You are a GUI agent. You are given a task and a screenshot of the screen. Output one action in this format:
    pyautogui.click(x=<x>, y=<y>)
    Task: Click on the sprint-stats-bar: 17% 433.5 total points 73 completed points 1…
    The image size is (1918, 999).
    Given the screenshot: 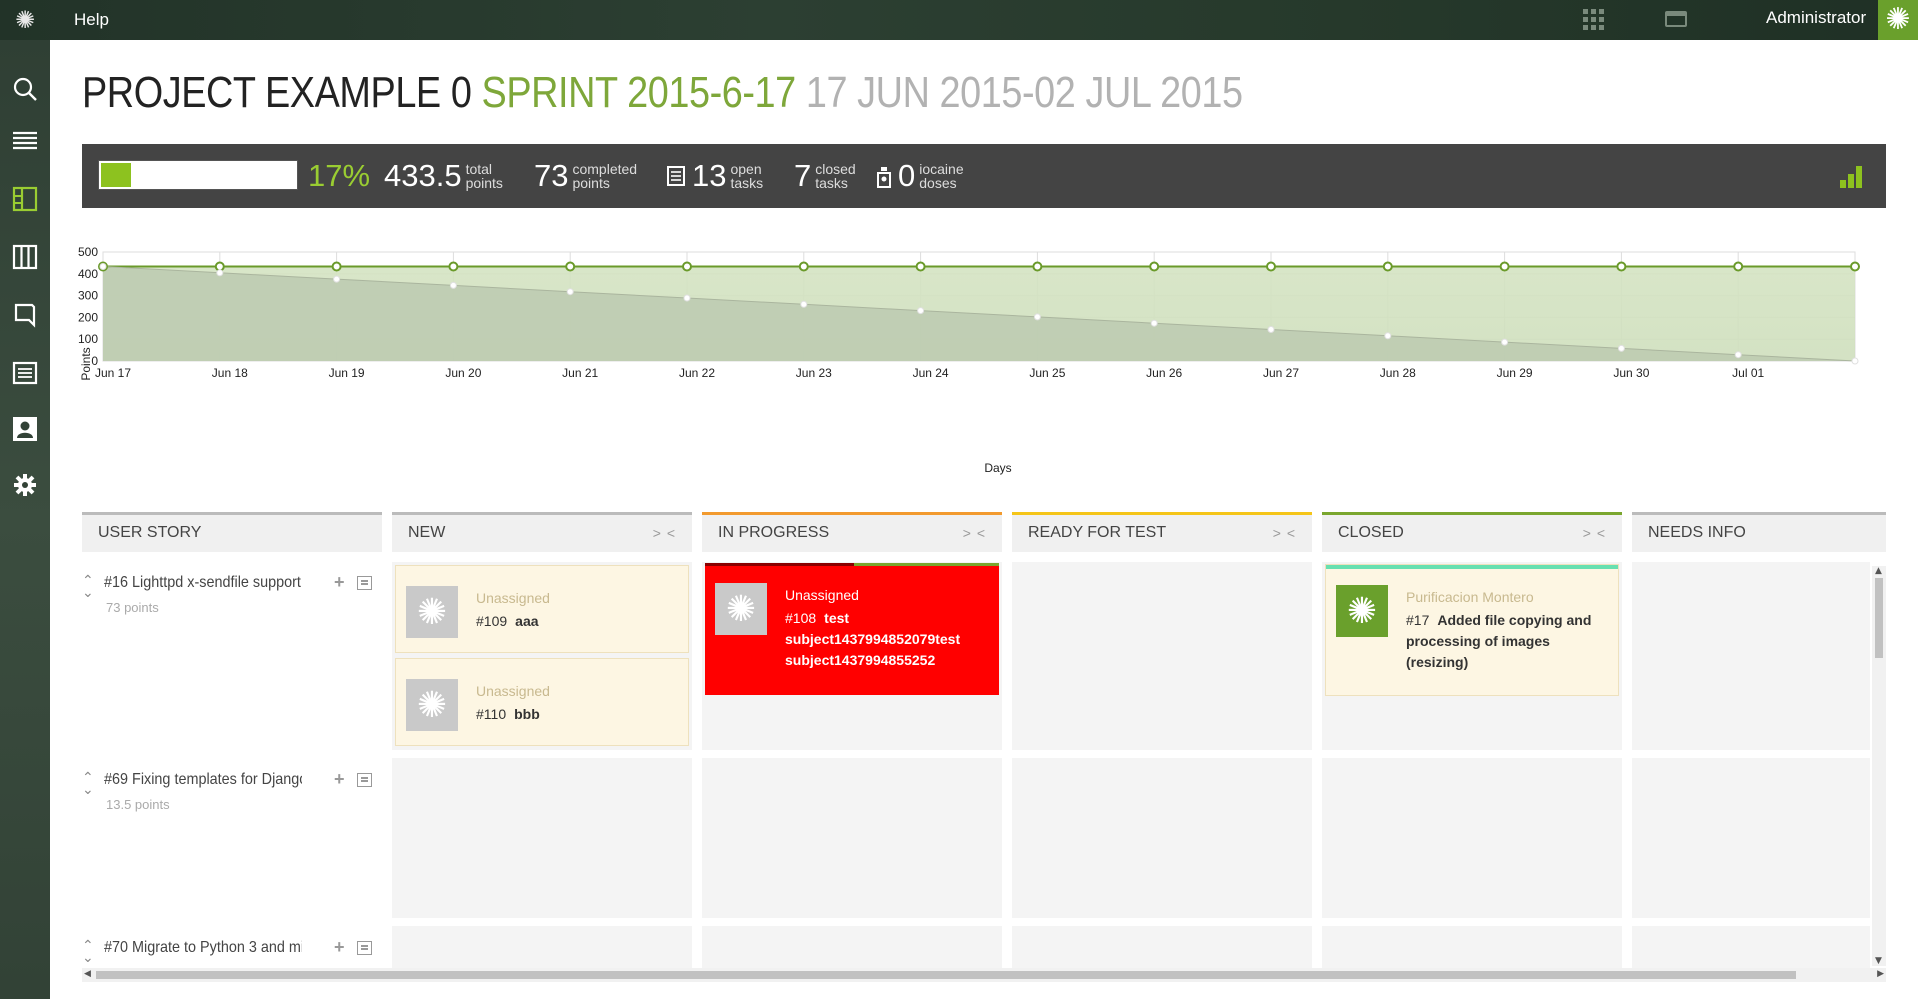 What is the action you would take?
    pyautogui.click(x=984, y=176)
    